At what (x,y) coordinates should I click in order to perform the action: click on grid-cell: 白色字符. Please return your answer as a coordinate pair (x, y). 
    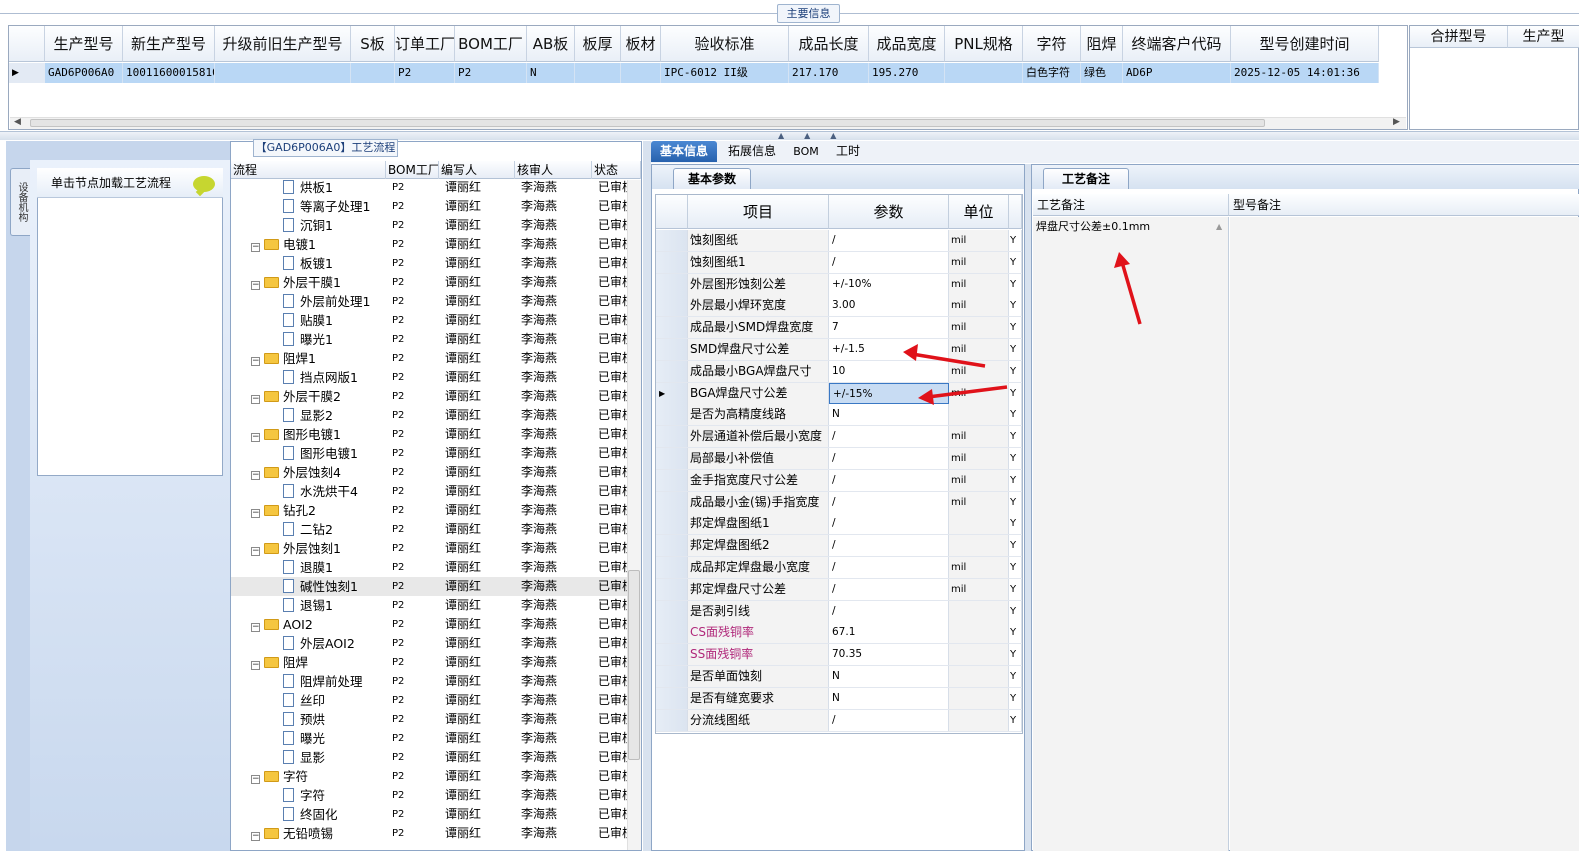
    Looking at the image, I should click on (1052, 73).